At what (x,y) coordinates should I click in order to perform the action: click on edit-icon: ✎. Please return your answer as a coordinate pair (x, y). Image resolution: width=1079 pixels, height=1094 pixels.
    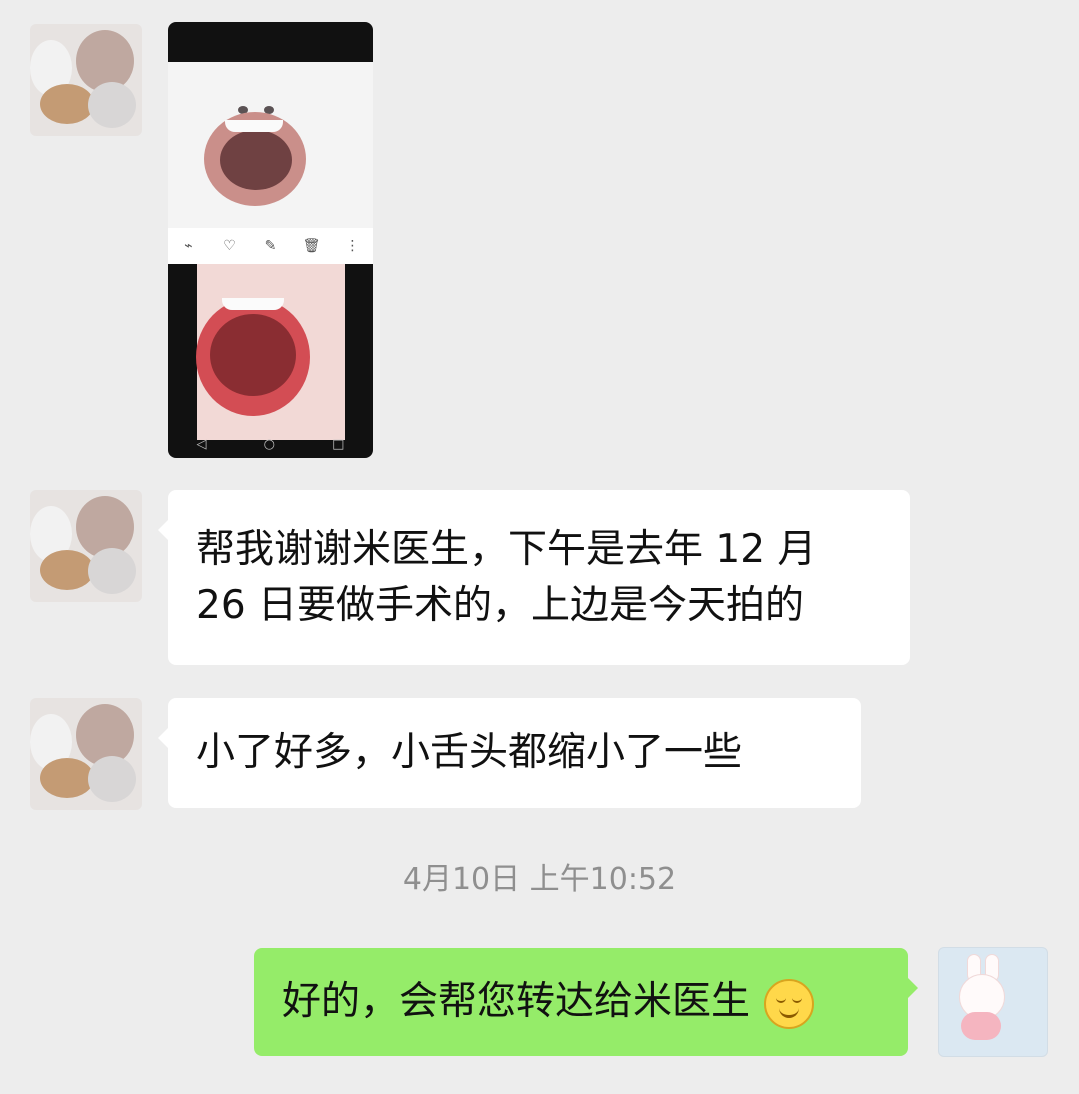
    Looking at the image, I should click on (270, 246).